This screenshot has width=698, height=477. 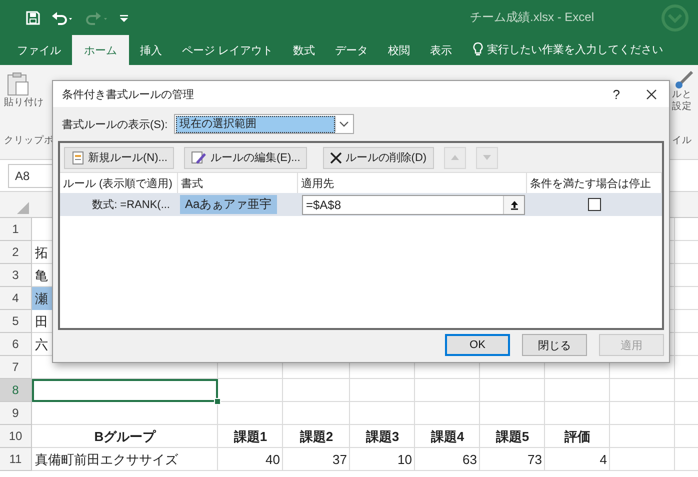 What do you see at coordinates (41, 275) in the screenshot?
I see `table-cell-text: 亀` at bounding box center [41, 275].